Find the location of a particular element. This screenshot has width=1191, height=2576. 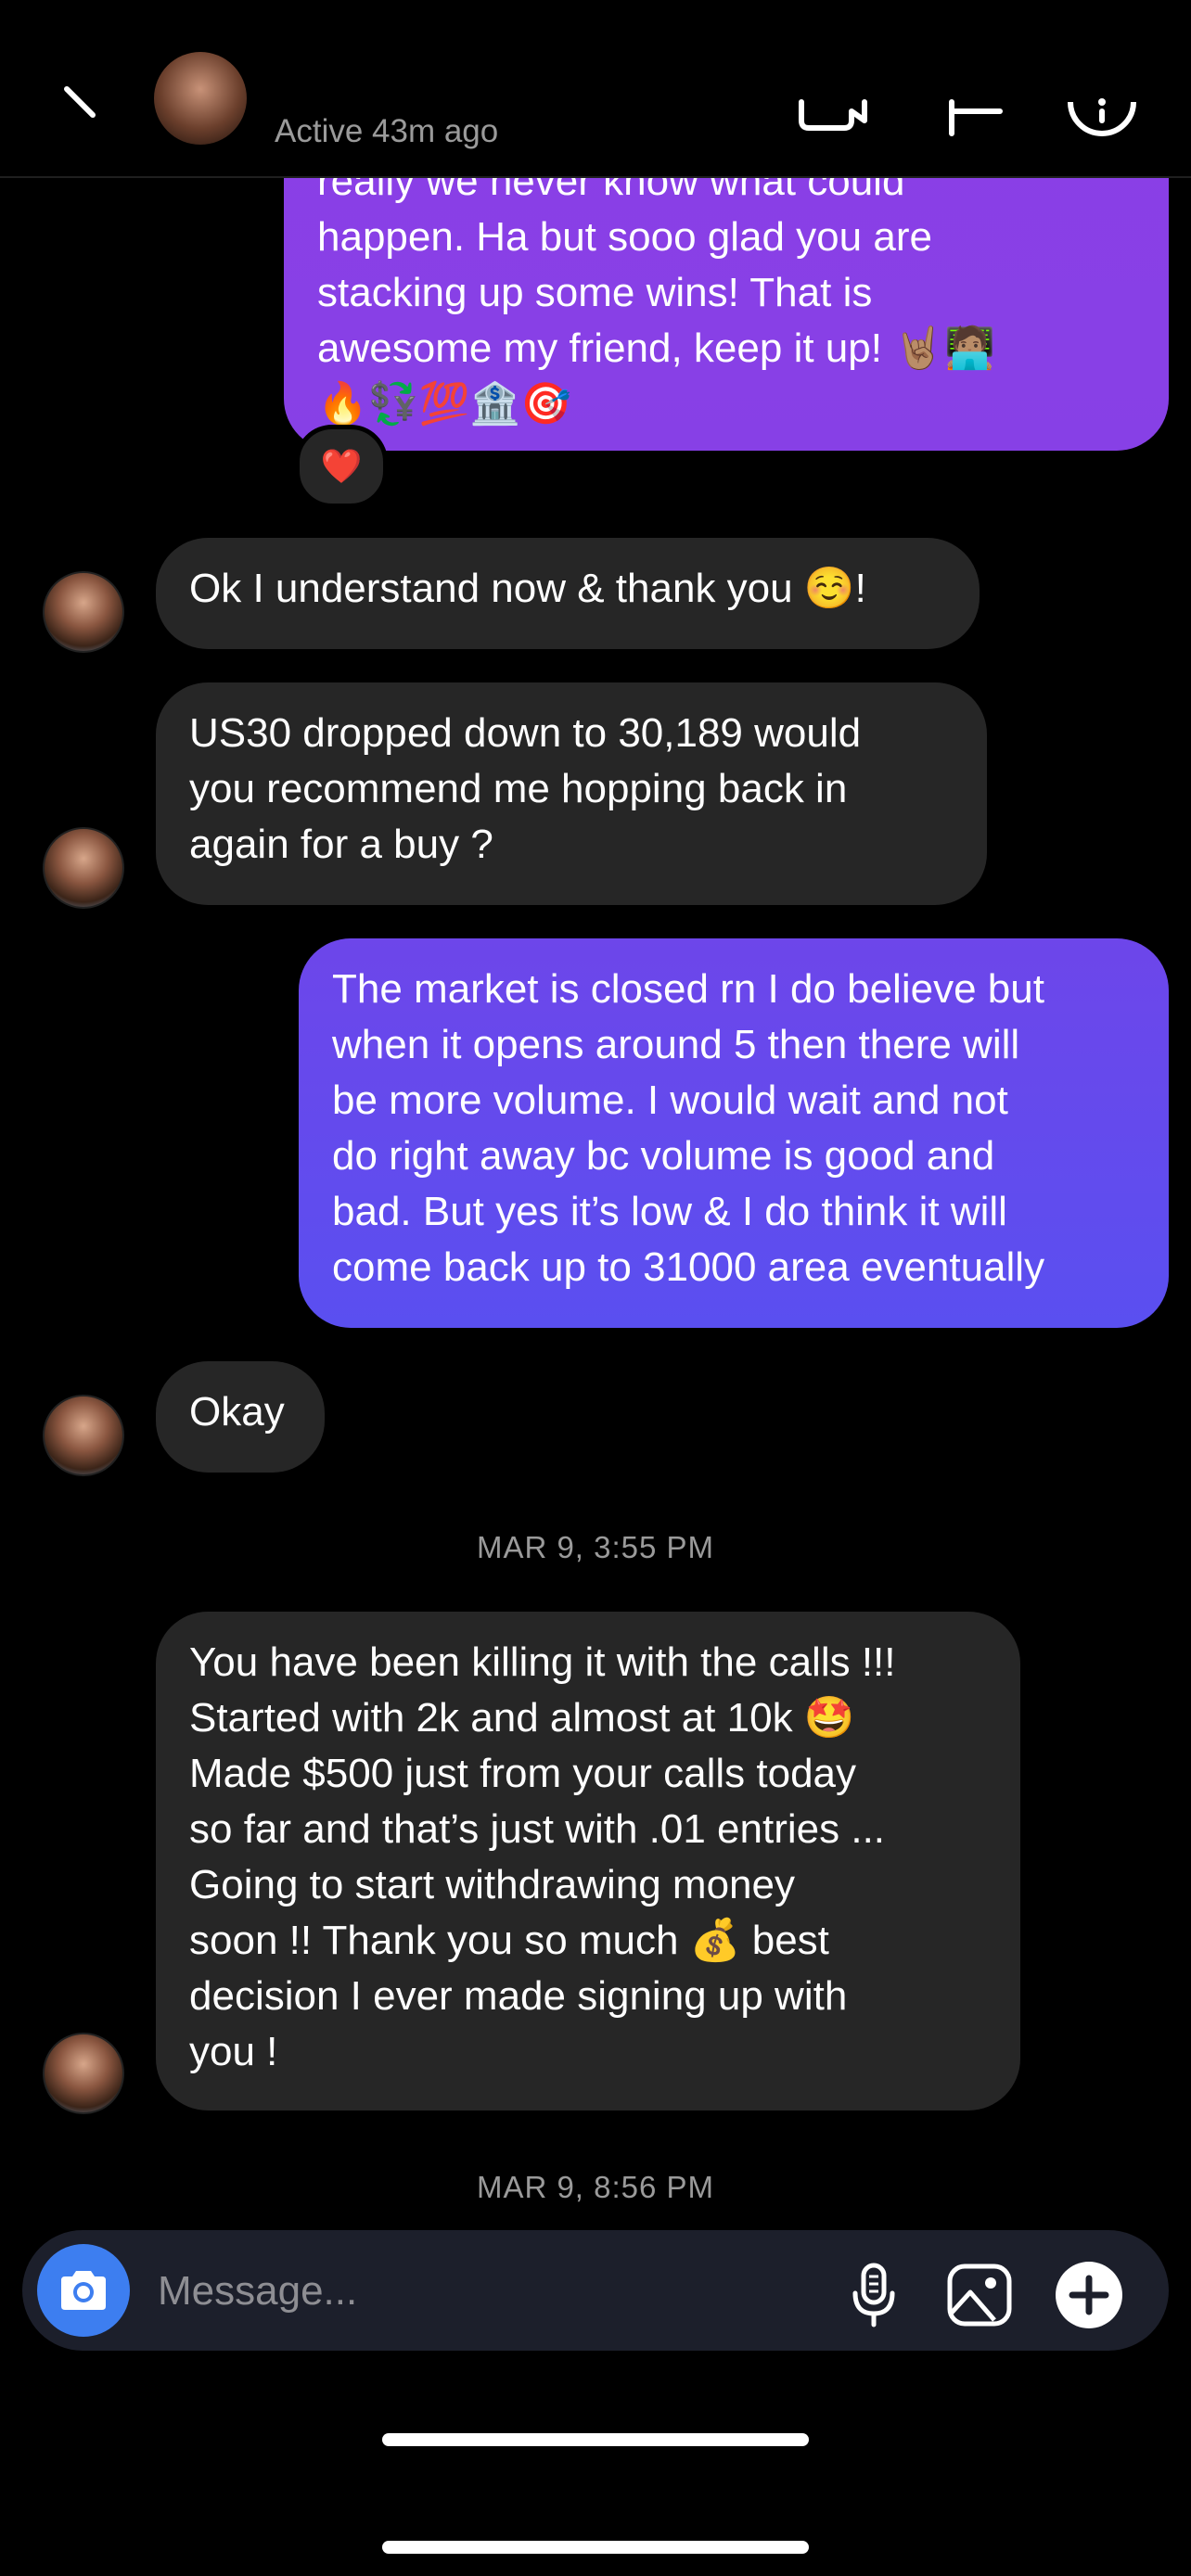

incoming-message: Okay is located at coordinates (240, 1417).